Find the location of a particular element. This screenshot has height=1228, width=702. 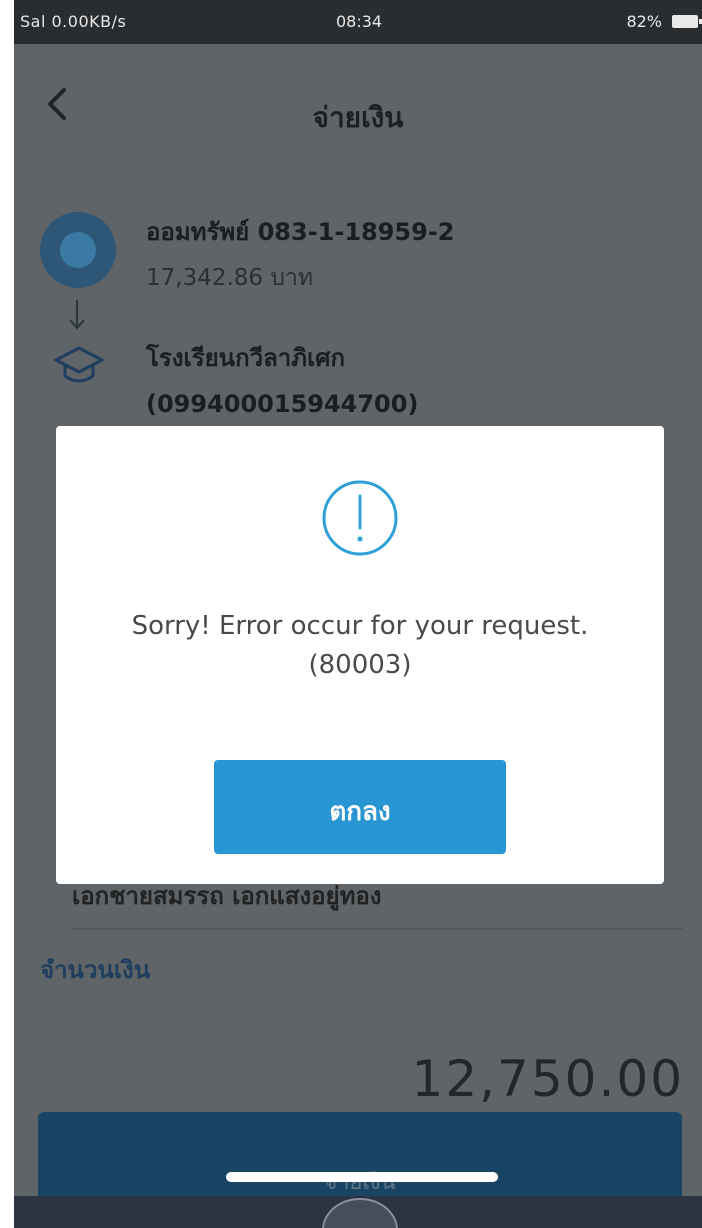

status-bar: Sal 0.00KB/s 08:34 82% is located at coordinates (358, 22).